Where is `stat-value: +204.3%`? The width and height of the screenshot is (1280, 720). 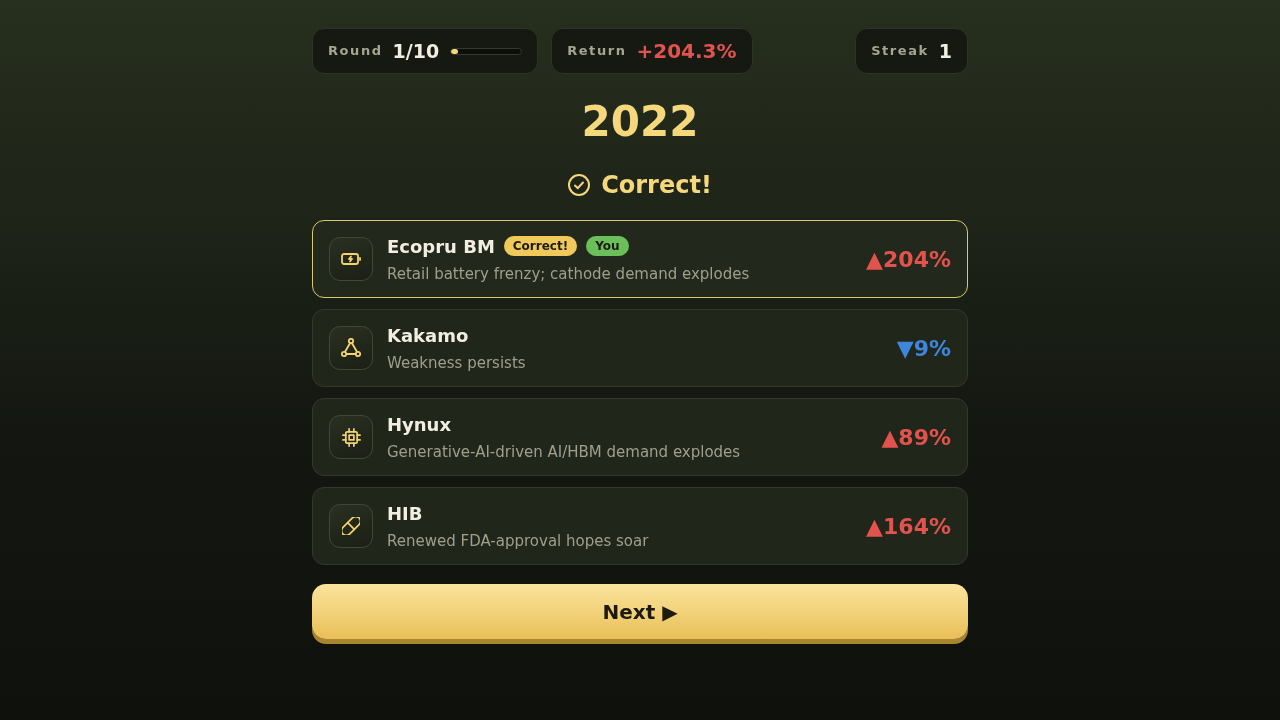 stat-value: +204.3% is located at coordinates (686, 51).